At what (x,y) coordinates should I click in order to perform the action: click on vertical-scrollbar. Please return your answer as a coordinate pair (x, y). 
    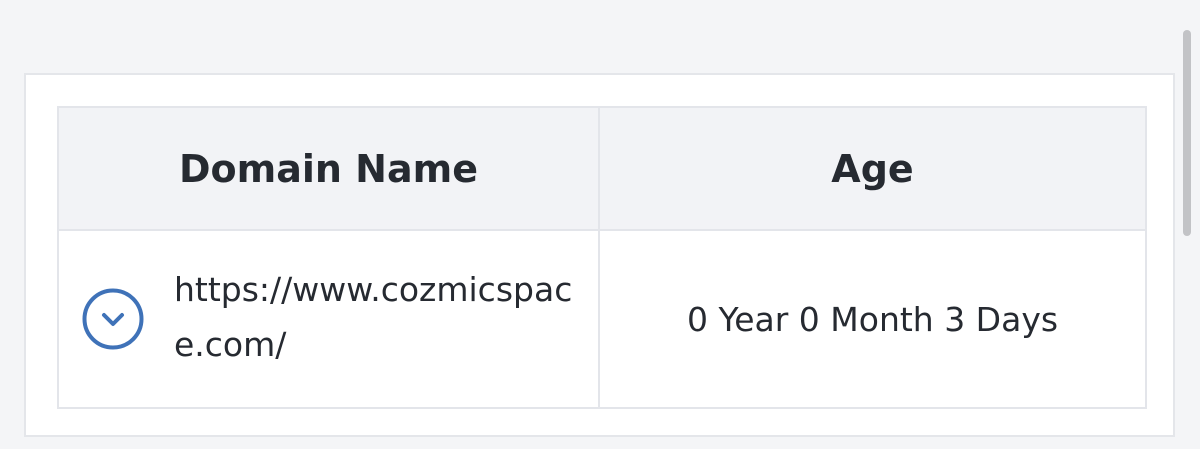
    Looking at the image, I should click on (1187, 133).